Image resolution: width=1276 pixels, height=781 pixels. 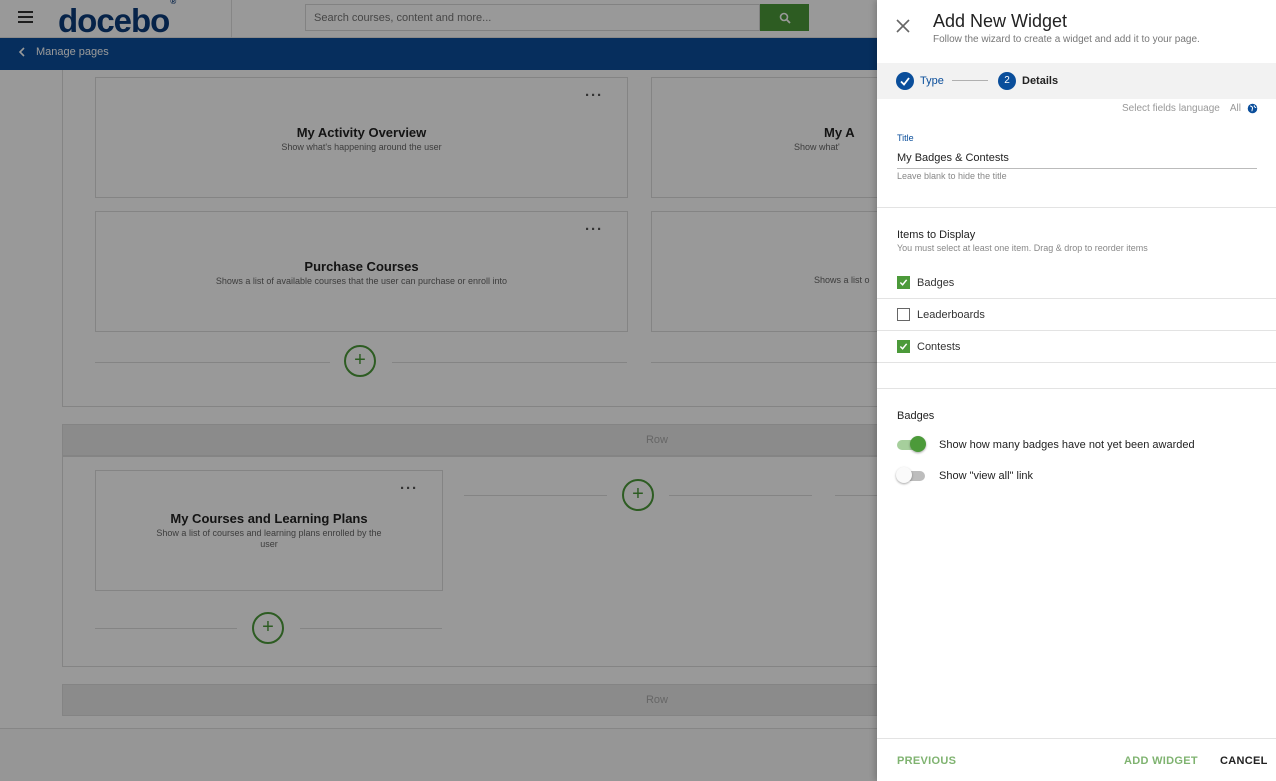 What do you see at coordinates (1076, 759) in the screenshot?
I see `panel-footer: PREVIOUS ADD WIDGET CANCEL` at bounding box center [1076, 759].